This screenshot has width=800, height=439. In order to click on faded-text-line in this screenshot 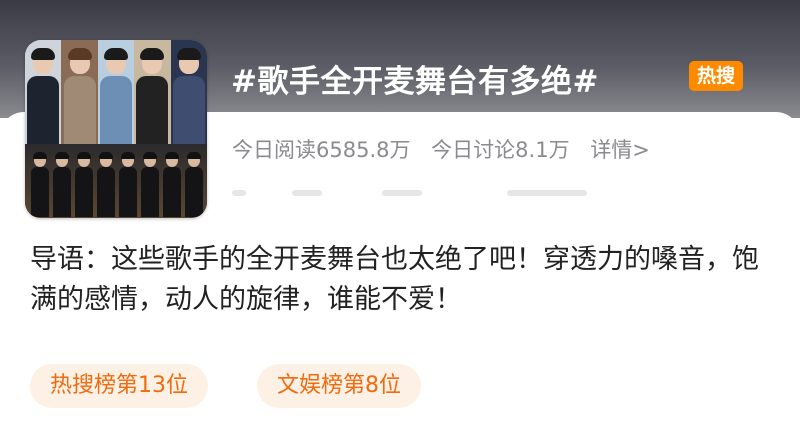, I will do `click(412, 193)`.